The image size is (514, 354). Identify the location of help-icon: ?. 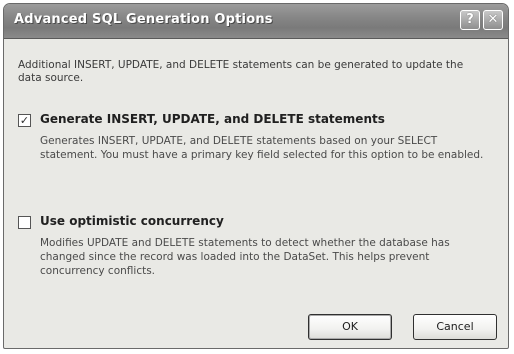
(470, 19).